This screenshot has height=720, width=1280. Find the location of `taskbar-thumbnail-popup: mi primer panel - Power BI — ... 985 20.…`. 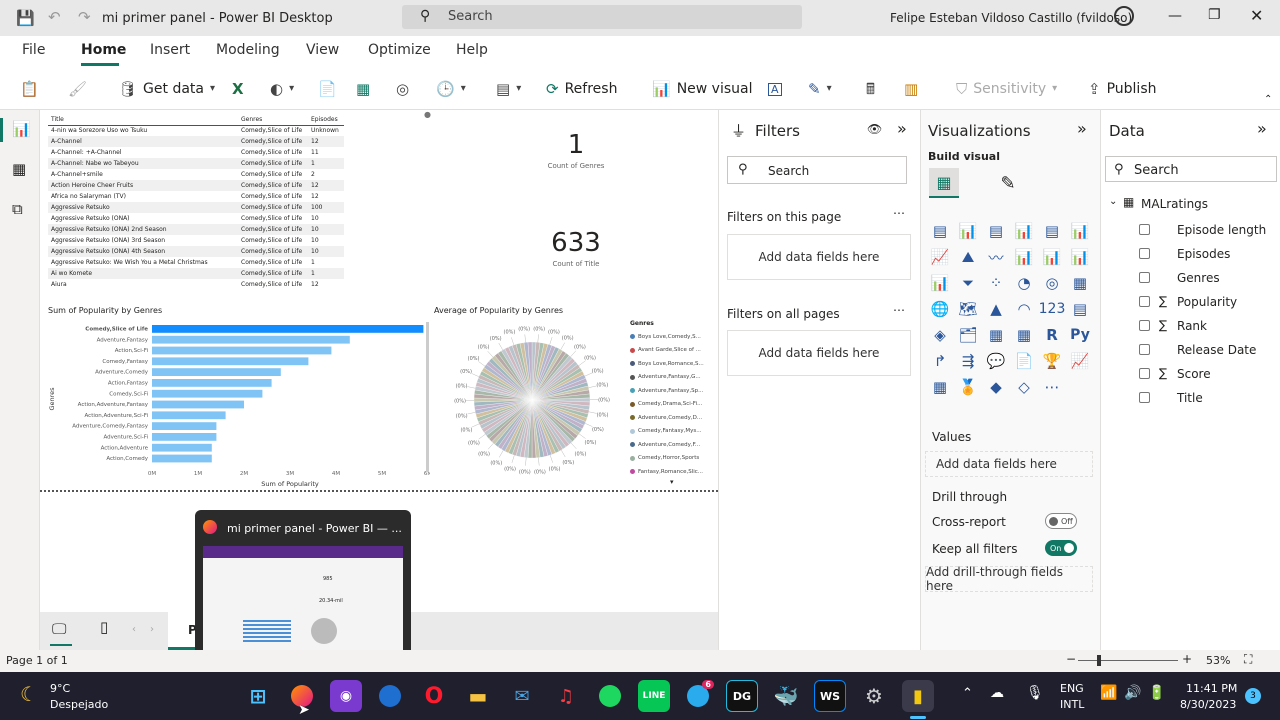

taskbar-thumbnail-popup: mi primer panel - Power BI — ... 985 20.… is located at coordinates (303, 585).